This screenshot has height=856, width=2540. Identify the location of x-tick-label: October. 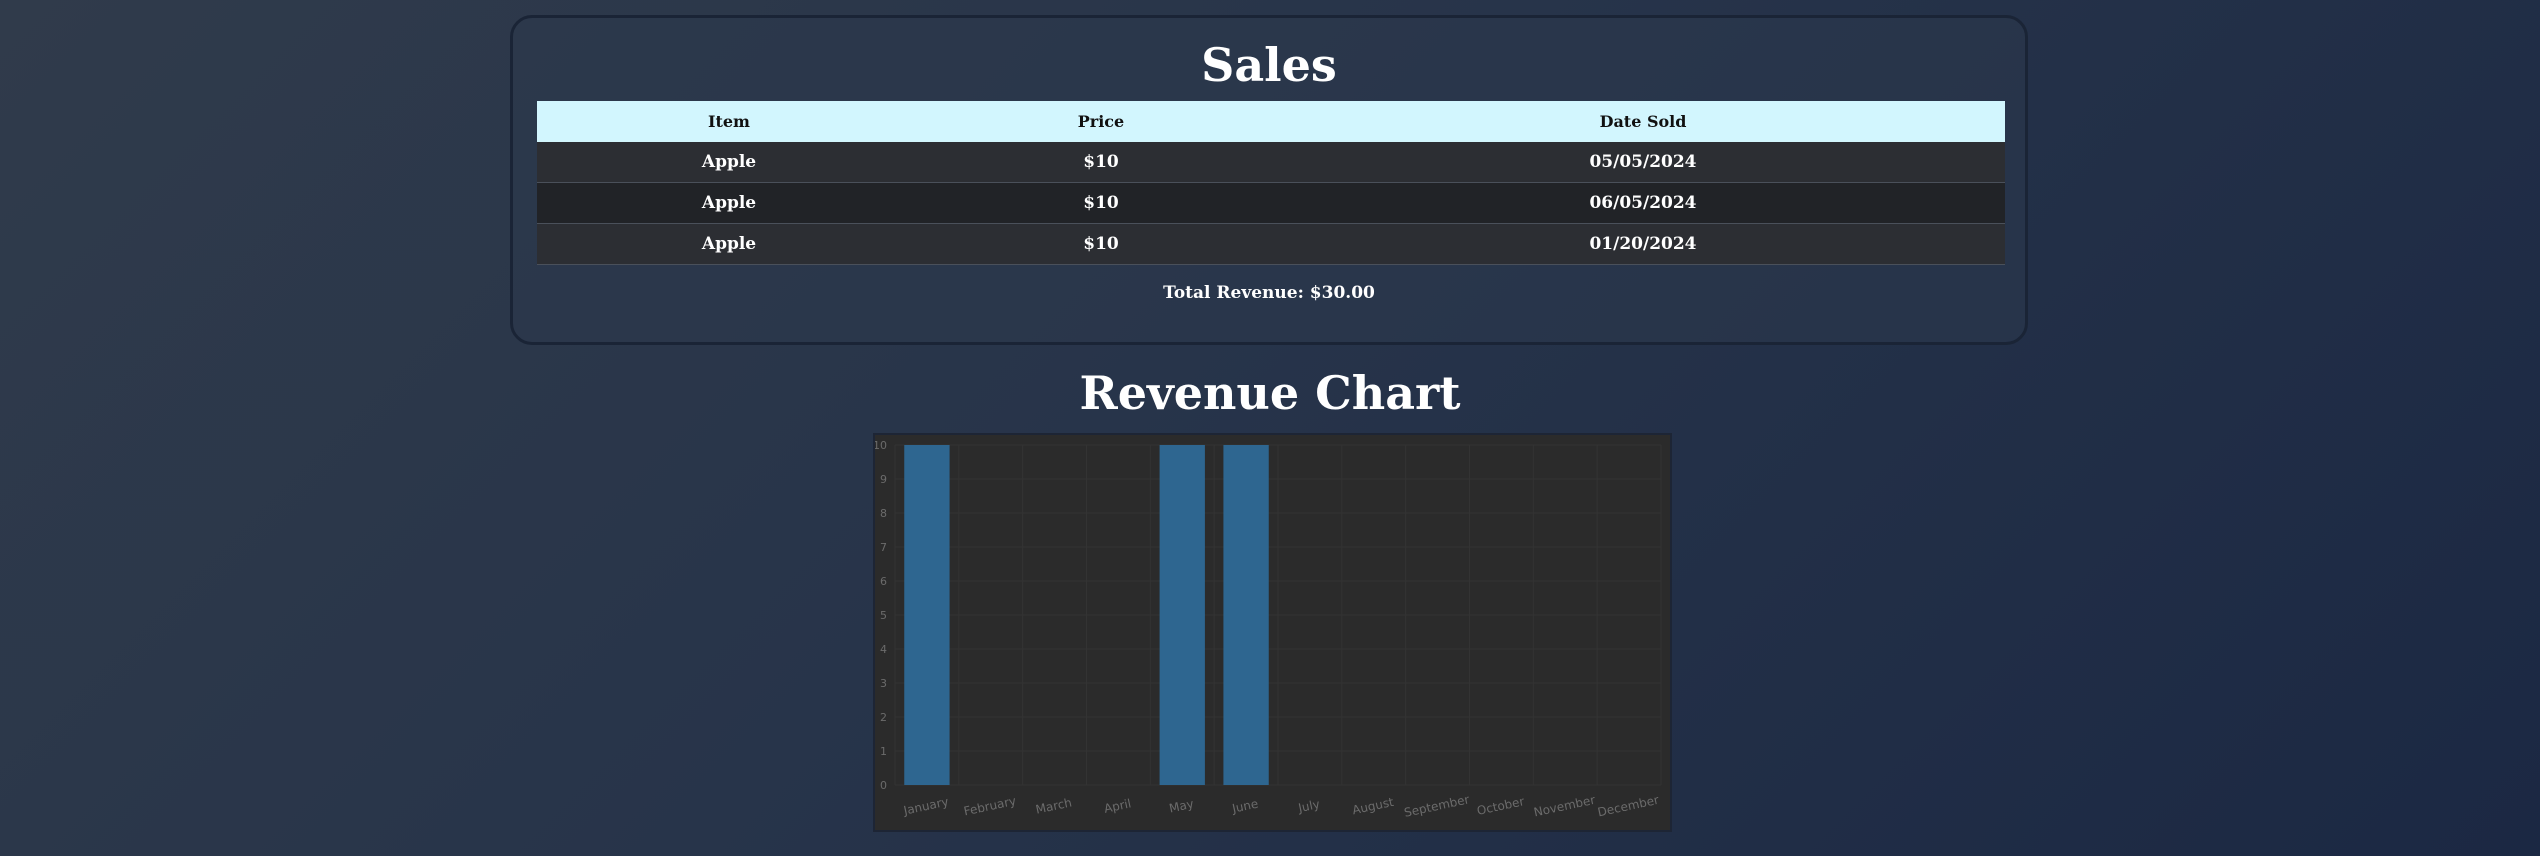
(1501, 806).